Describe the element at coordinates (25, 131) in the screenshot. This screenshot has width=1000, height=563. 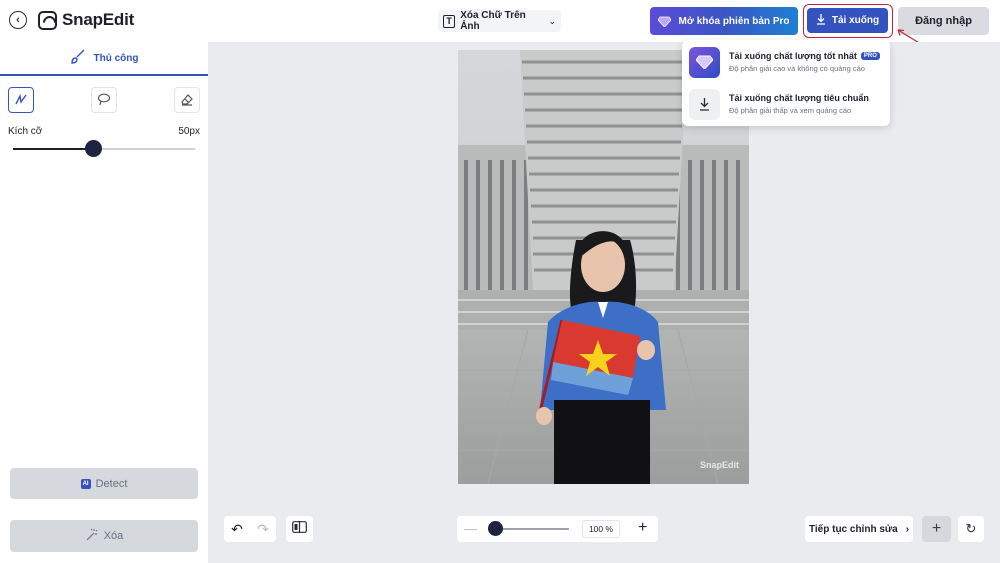
I see `brush-size-label: Kích cỡ` at that location.